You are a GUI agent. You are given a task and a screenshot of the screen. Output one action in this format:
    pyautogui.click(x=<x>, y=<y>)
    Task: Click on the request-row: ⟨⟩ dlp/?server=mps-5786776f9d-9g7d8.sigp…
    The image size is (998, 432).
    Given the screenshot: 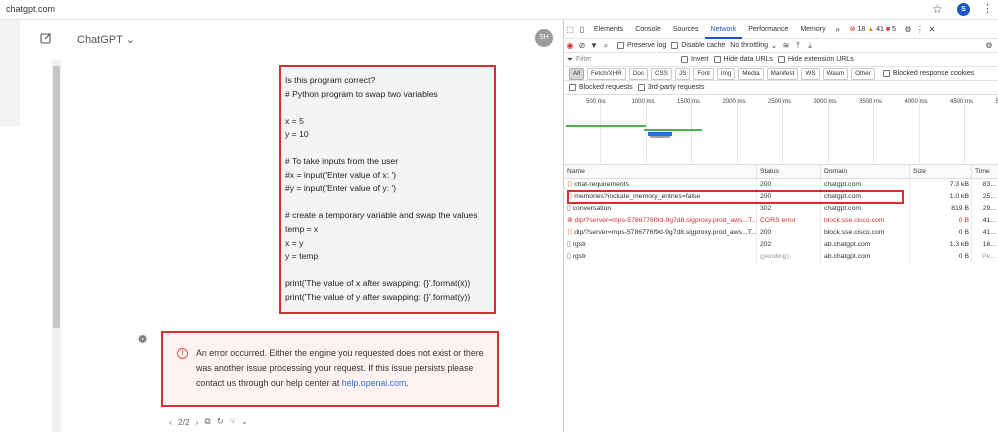 What is the action you would take?
    pyautogui.click(x=781, y=233)
    